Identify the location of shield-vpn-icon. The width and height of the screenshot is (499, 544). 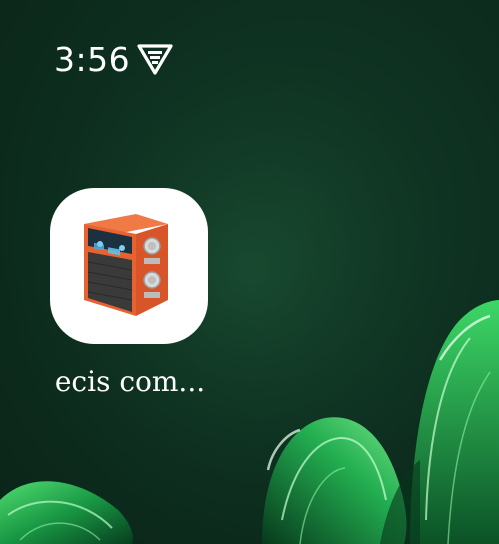
(155, 59).